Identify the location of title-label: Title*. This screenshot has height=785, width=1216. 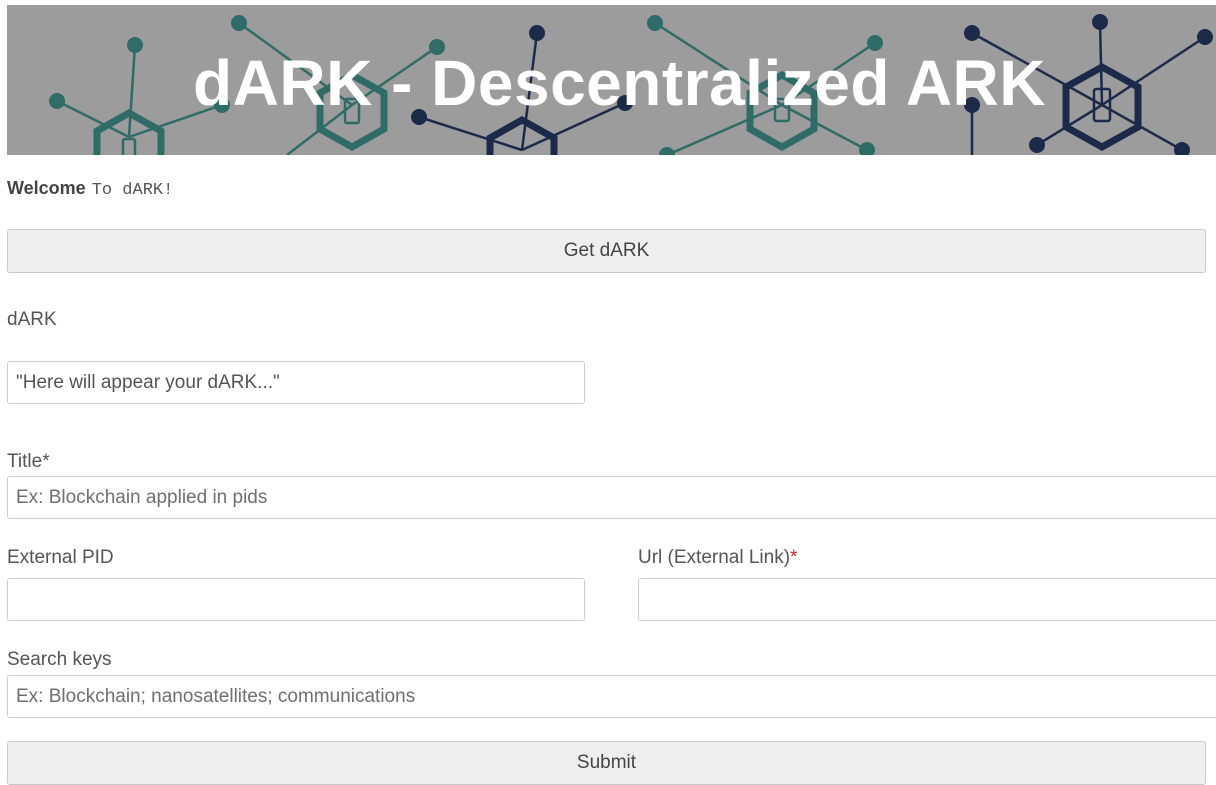
(28, 461).